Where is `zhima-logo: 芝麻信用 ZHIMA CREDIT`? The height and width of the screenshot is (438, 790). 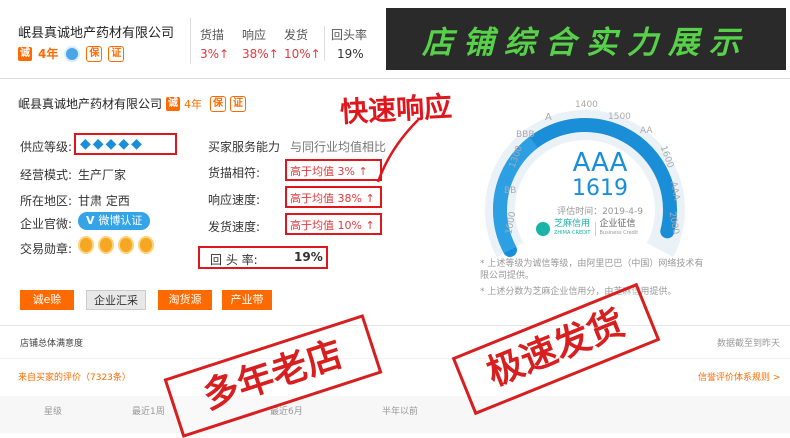
zhima-logo: 芝麻信用 ZHIMA CREDIT is located at coordinates (572, 229).